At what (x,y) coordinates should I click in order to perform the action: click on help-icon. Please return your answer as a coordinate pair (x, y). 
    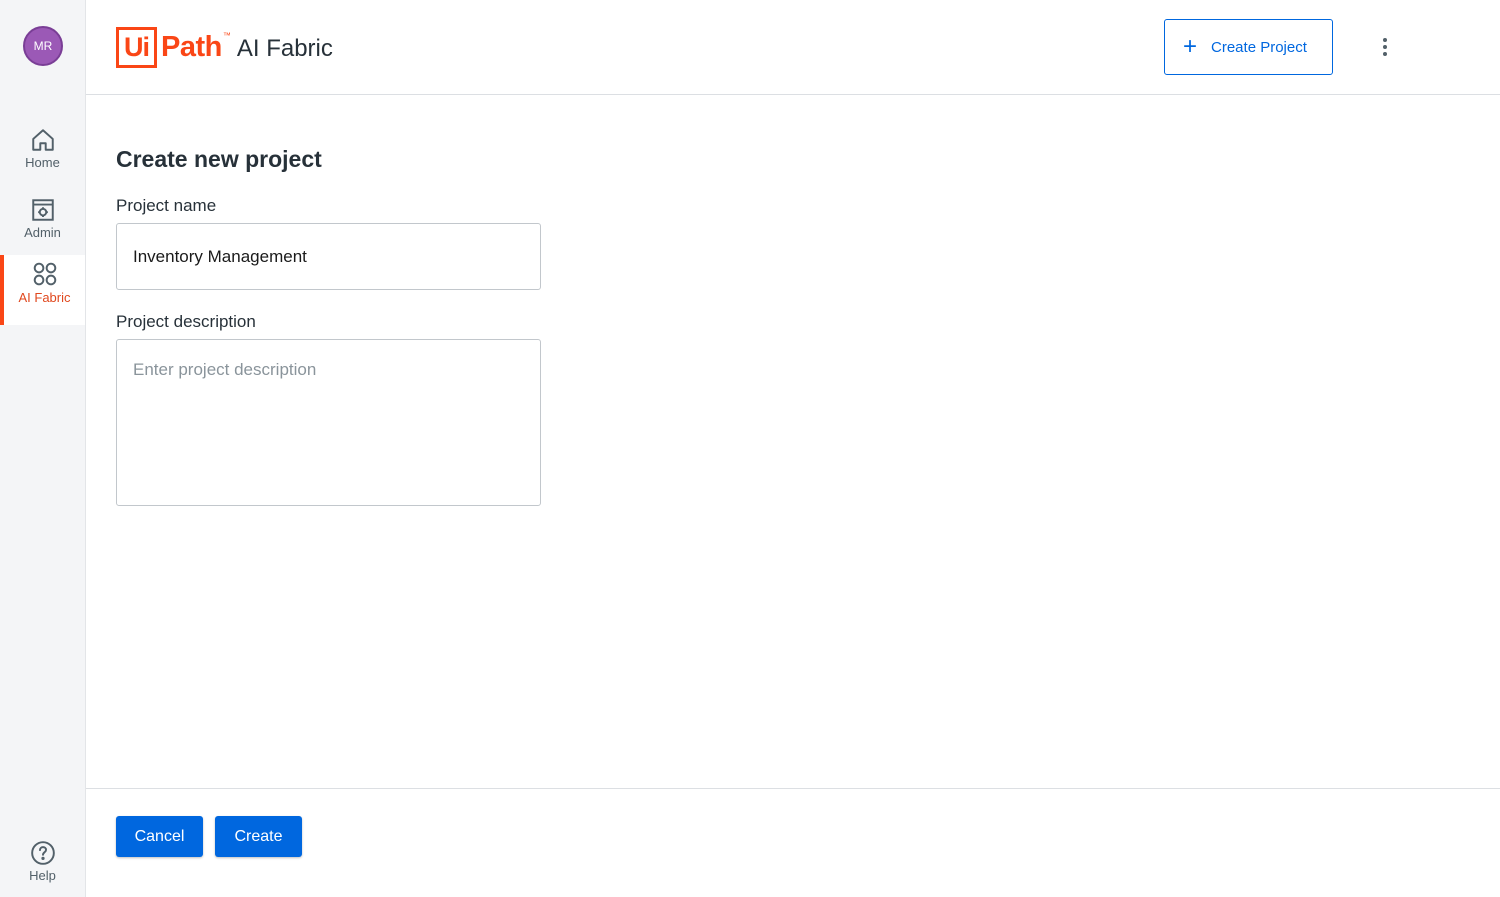
    Looking at the image, I should click on (42, 853).